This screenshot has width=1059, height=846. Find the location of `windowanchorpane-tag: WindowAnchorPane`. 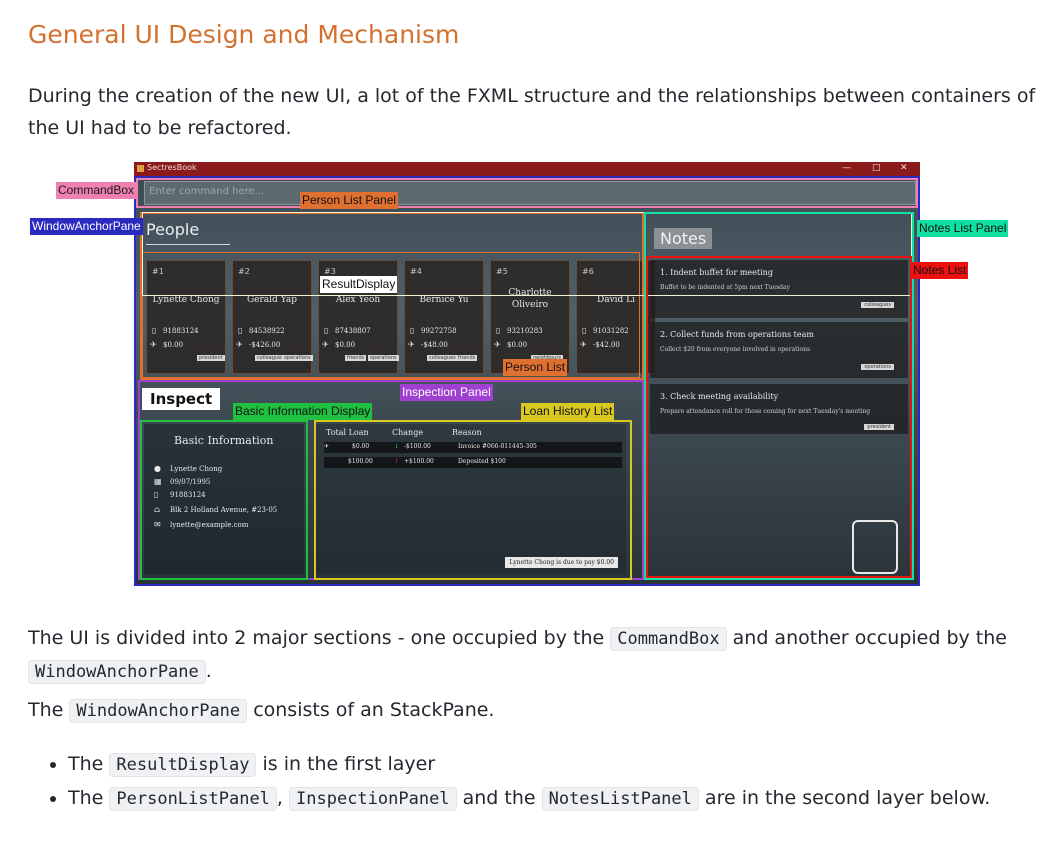

windowanchorpane-tag: WindowAnchorPane is located at coordinates (86, 226).